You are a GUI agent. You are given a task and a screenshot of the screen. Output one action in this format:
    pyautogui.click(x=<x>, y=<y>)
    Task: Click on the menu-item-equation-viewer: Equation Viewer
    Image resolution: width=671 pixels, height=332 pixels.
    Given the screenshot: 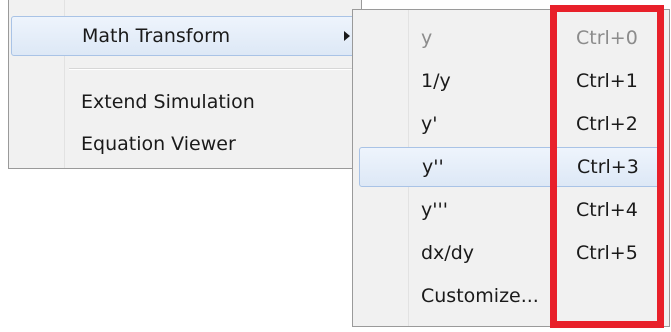 What is the action you would take?
    pyautogui.click(x=185, y=144)
    